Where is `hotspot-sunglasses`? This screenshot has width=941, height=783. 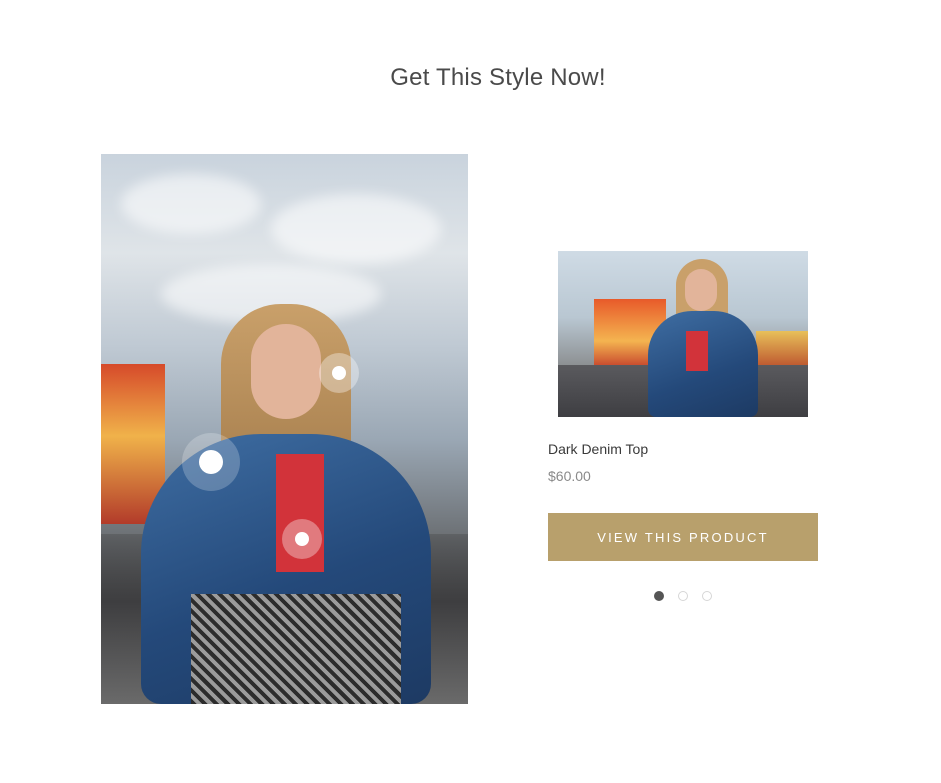 hotspot-sunglasses is located at coordinates (339, 373).